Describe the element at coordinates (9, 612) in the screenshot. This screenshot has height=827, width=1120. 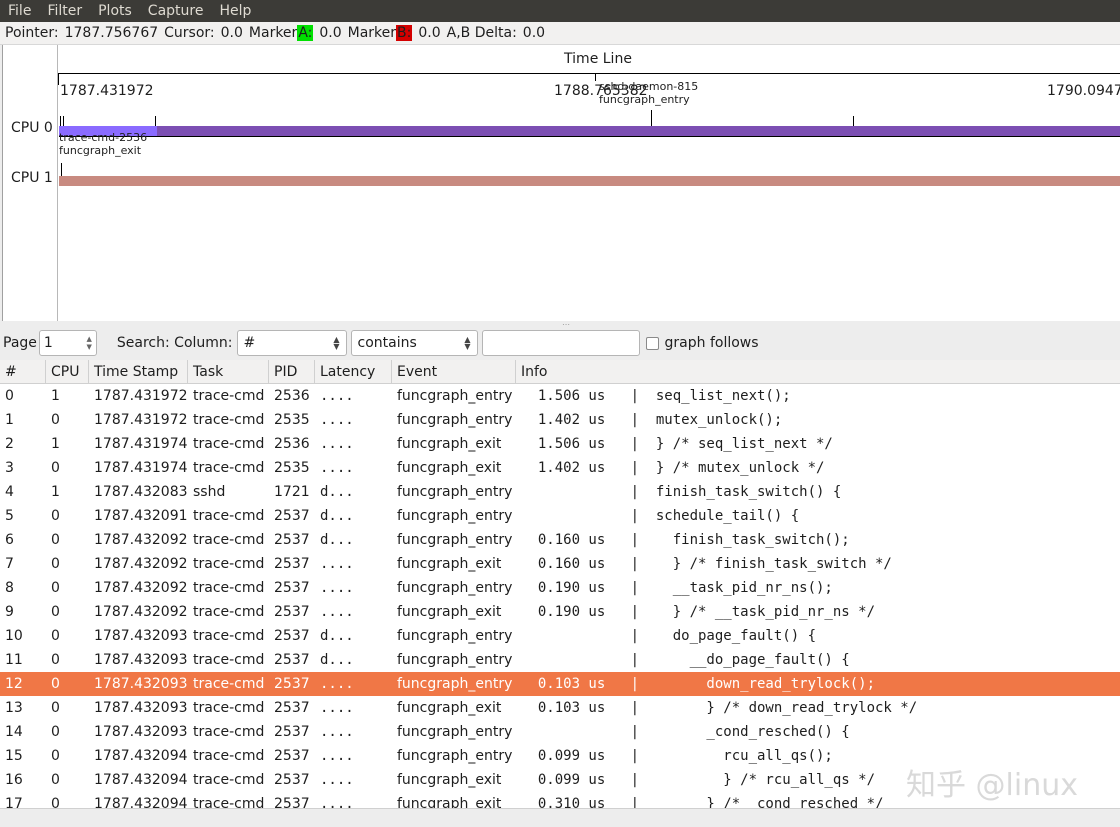
I see `cell-index: 9` at that location.